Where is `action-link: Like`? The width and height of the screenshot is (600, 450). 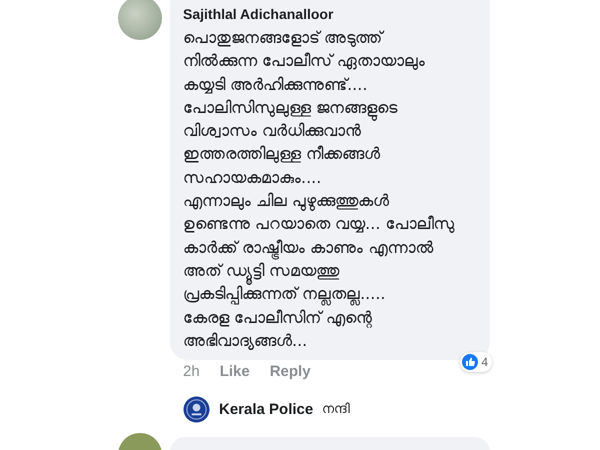 action-link: Like is located at coordinates (235, 371).